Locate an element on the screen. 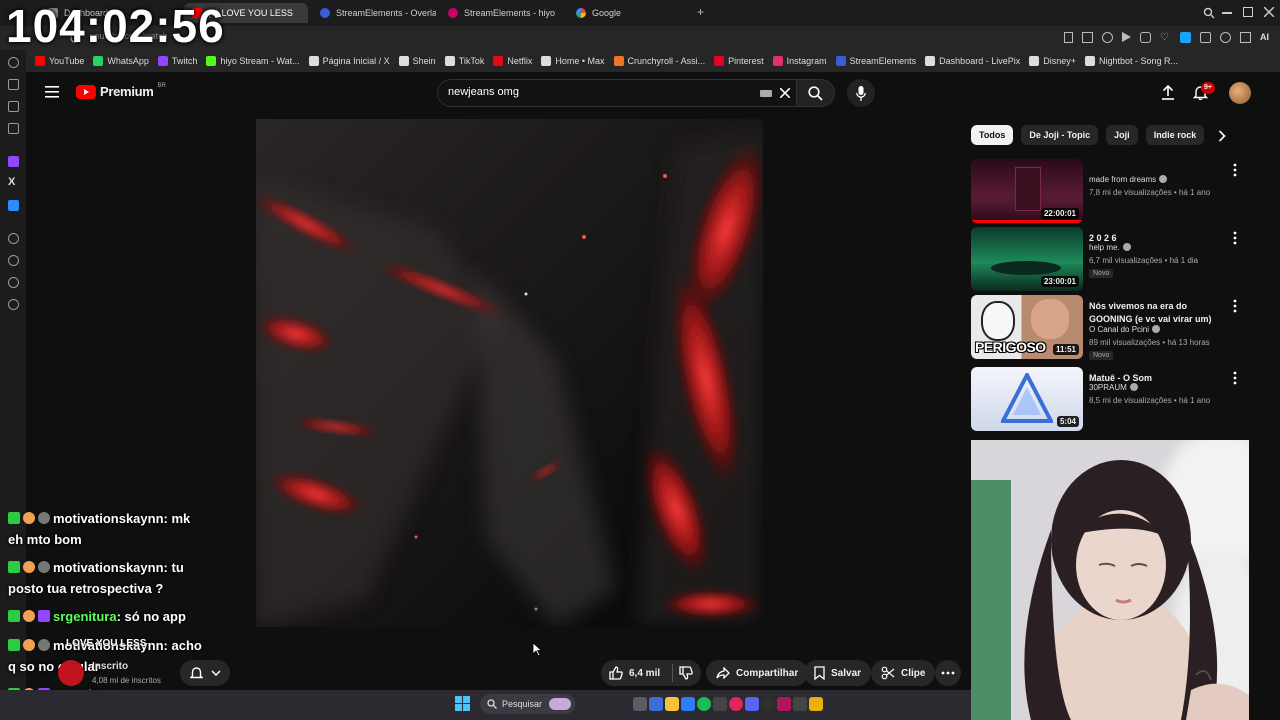 This screenshot has height=720, width=1280. like-icon is located at coordinates (616, 673).